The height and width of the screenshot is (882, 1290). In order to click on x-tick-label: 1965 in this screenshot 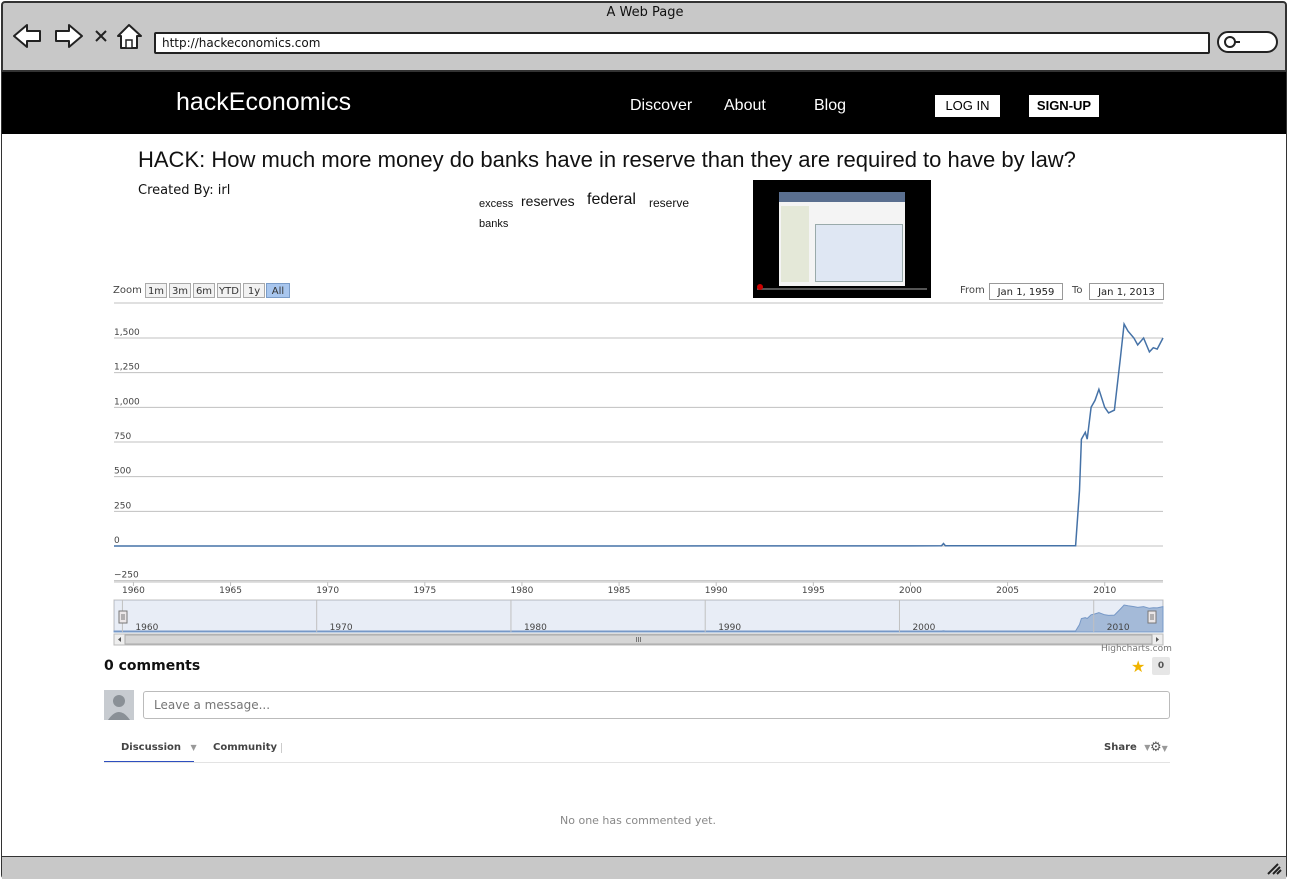, I will do `click(230, 591)`.